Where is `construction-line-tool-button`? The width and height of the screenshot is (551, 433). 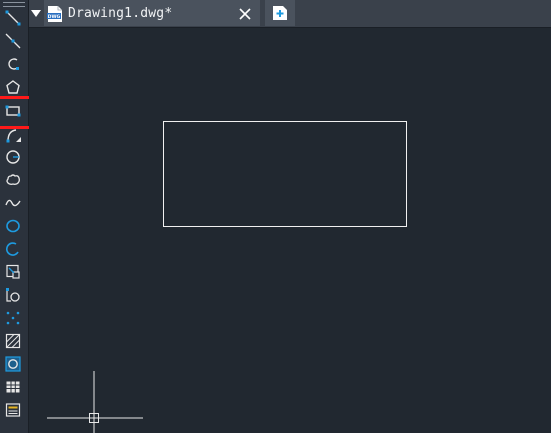 construction-line-tool-button is located at coordinates (13, 41).